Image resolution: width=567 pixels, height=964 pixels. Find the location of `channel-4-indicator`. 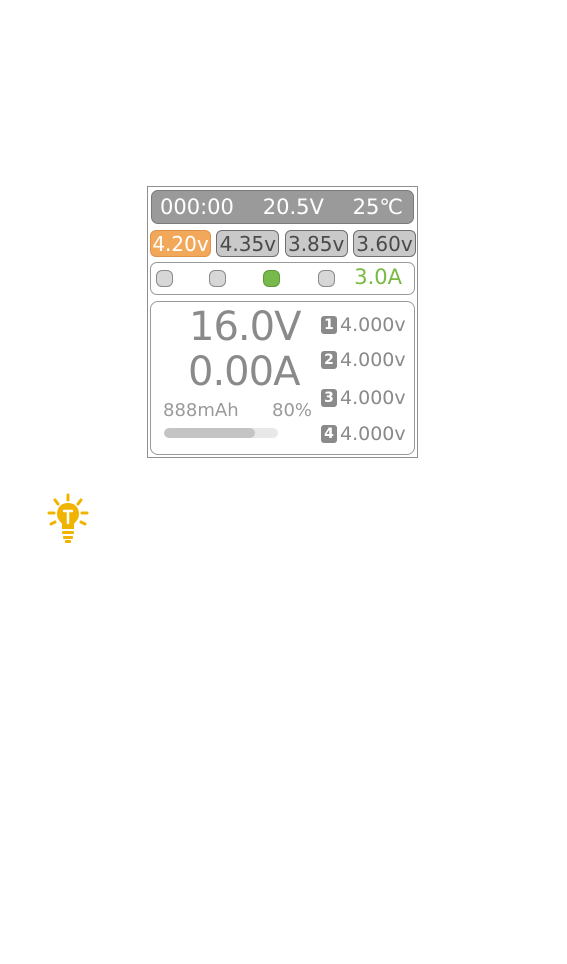

channel-4-indicator is located at coordinates (326, 278).